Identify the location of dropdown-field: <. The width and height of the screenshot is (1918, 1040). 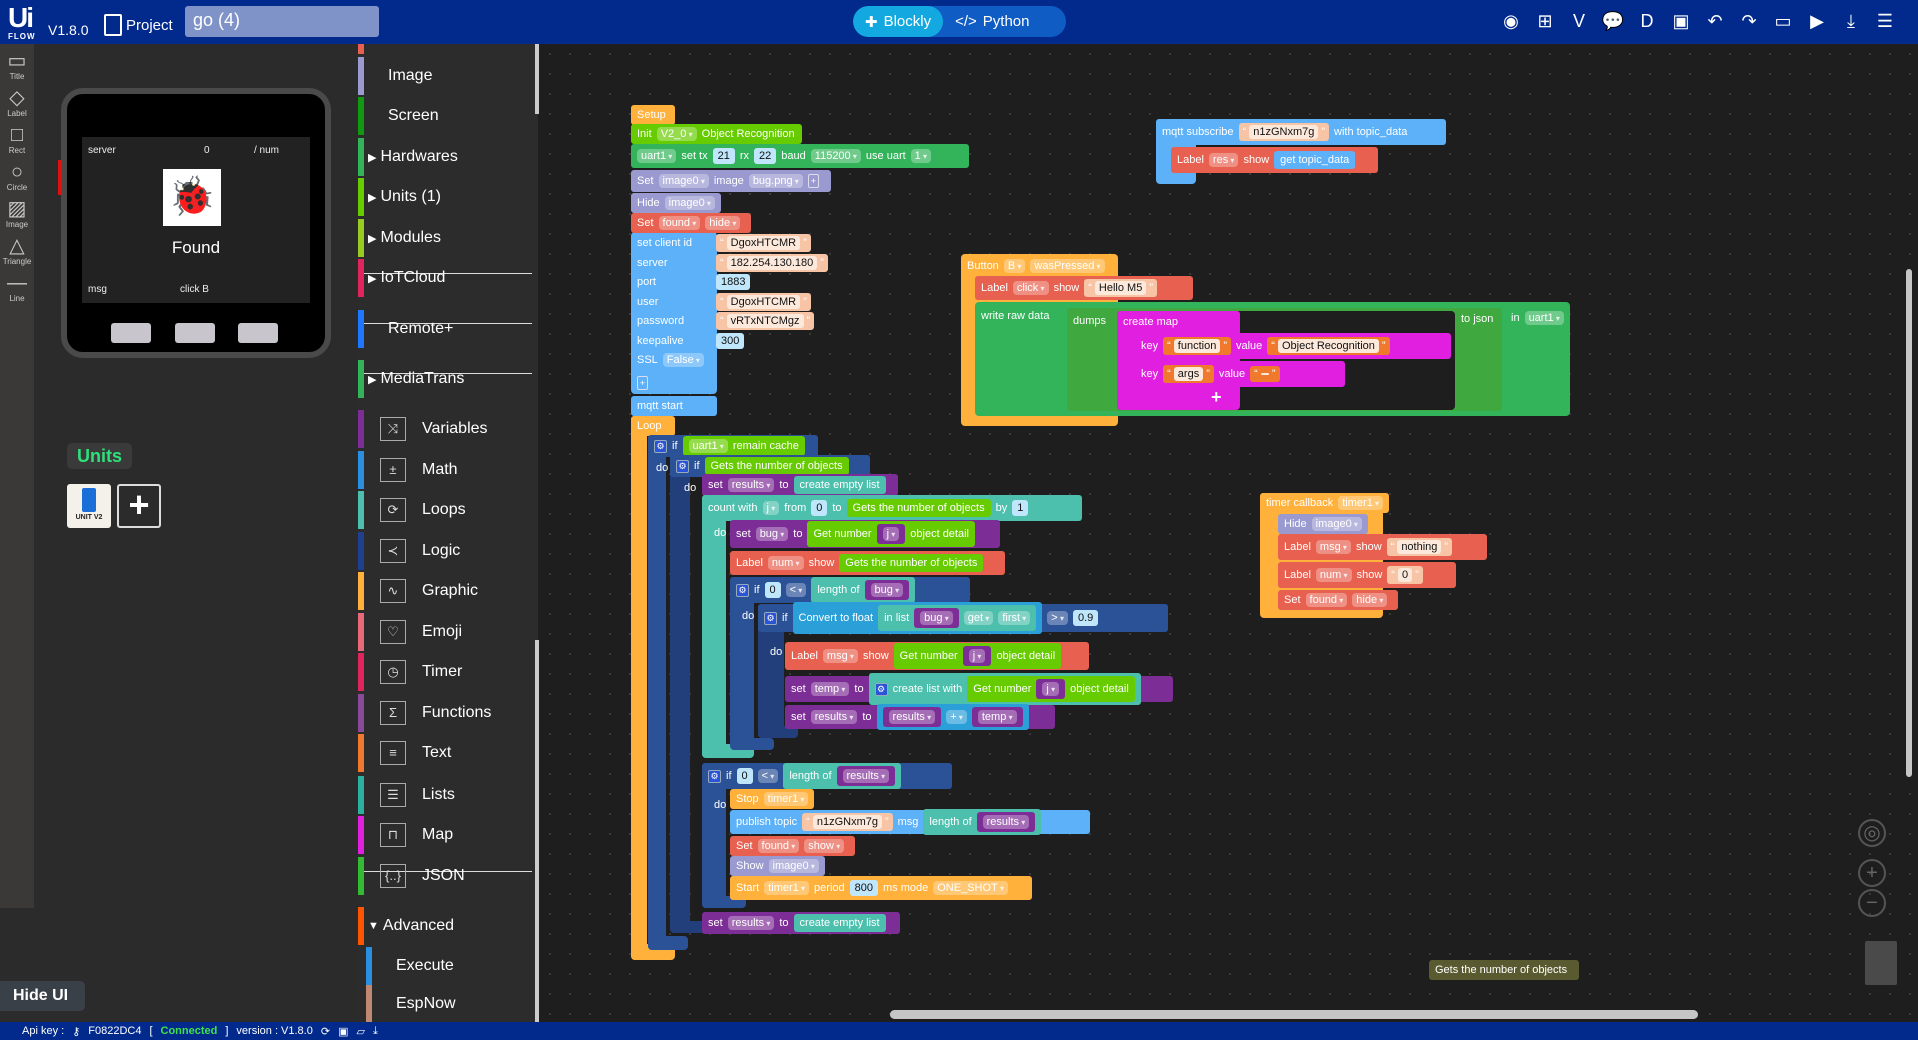
(796, 590).